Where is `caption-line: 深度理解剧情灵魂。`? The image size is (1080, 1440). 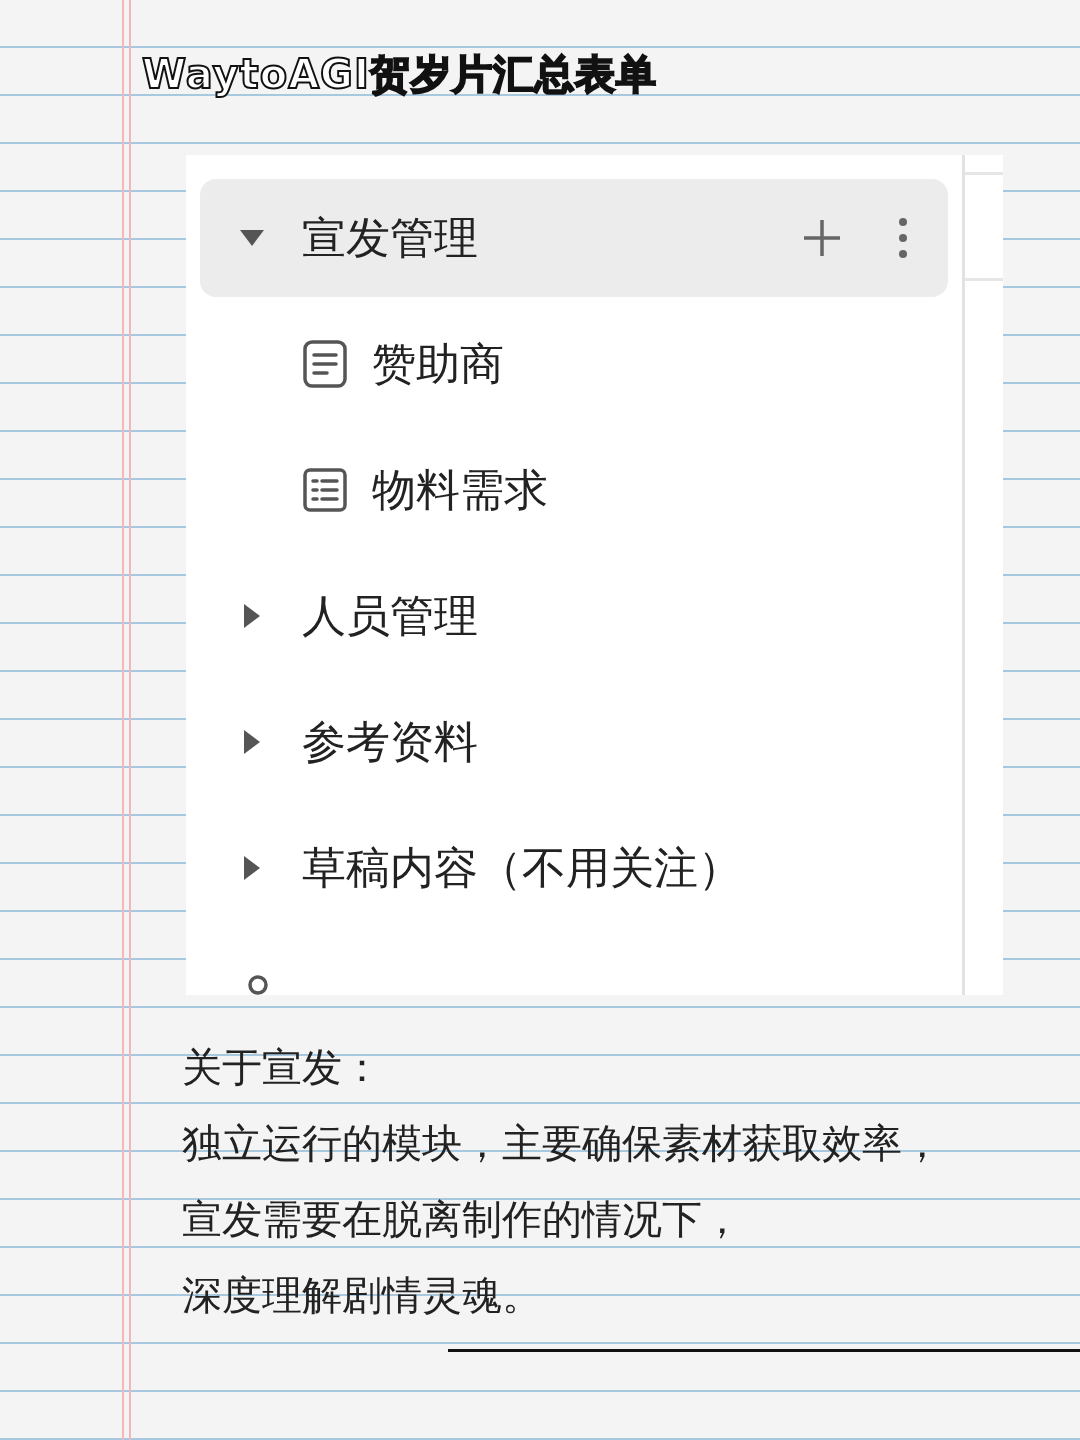
caption-line: 深度理解剧情灵魂。 is located at coordinates (362, 1295).